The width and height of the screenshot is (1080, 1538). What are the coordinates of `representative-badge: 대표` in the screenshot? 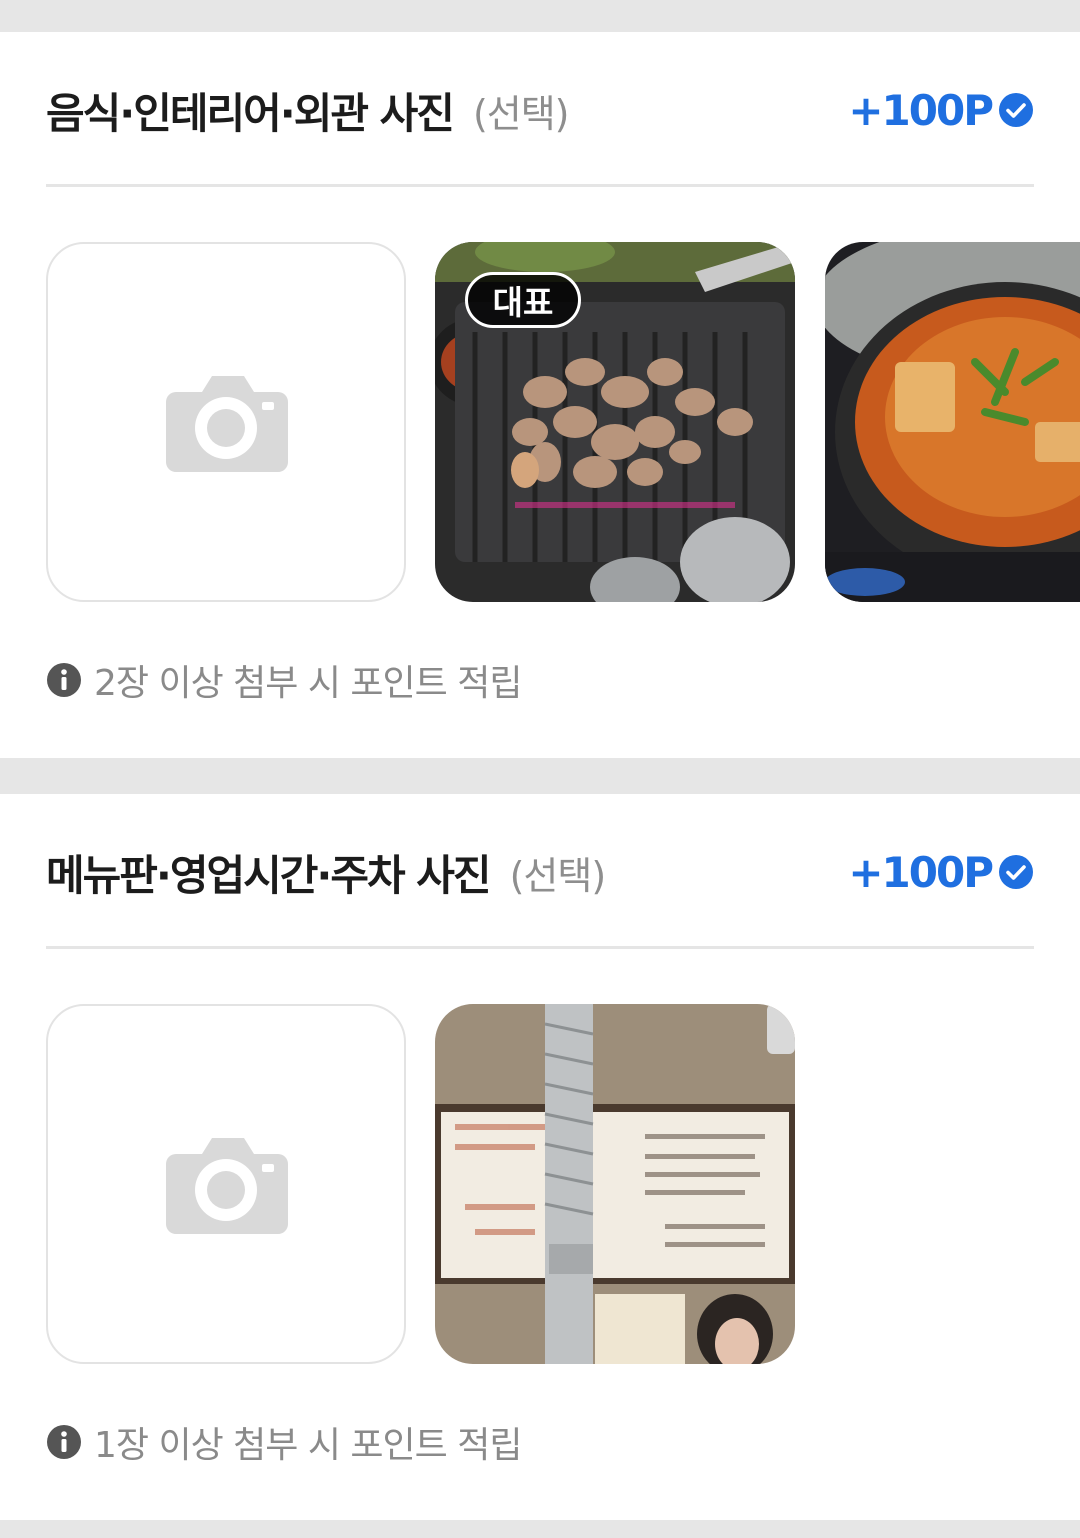 It's located at (523, 300).